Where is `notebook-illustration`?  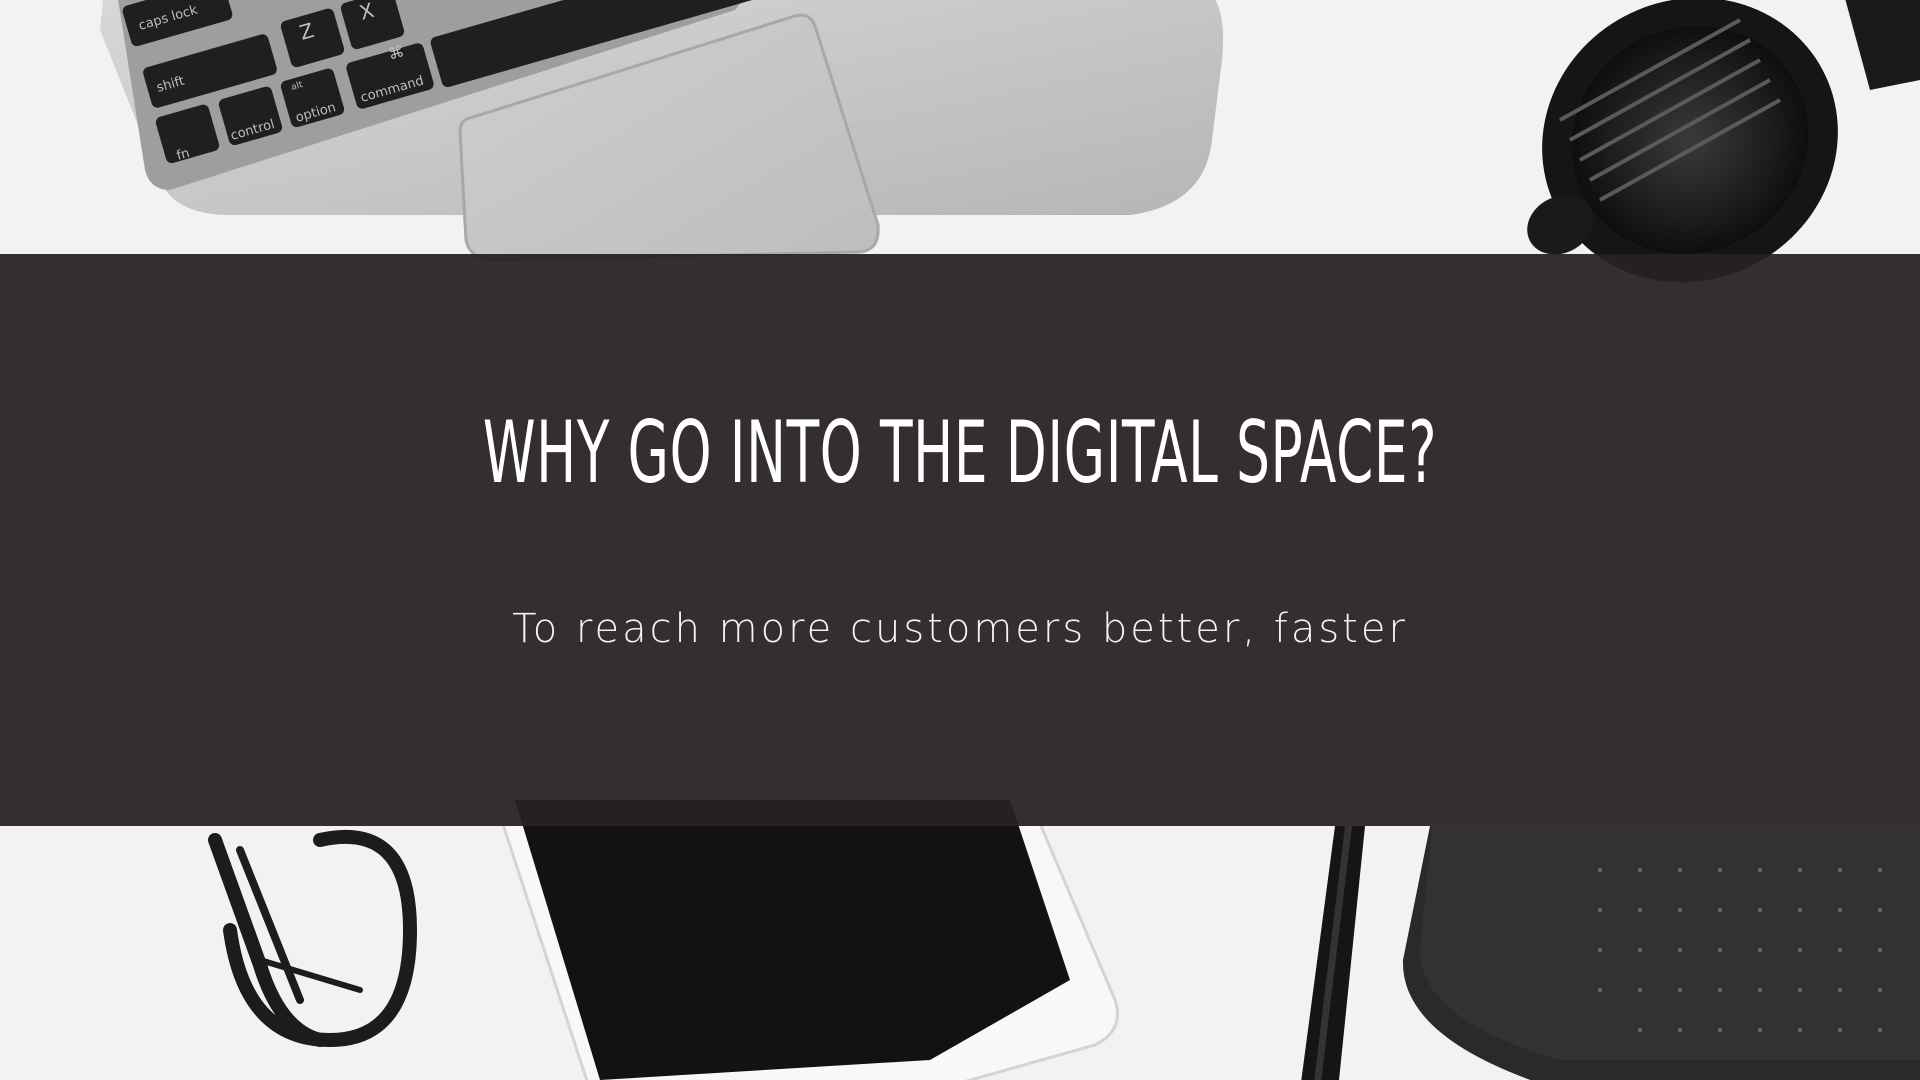
notebook-illustration is located at coordinates (1661, 953).